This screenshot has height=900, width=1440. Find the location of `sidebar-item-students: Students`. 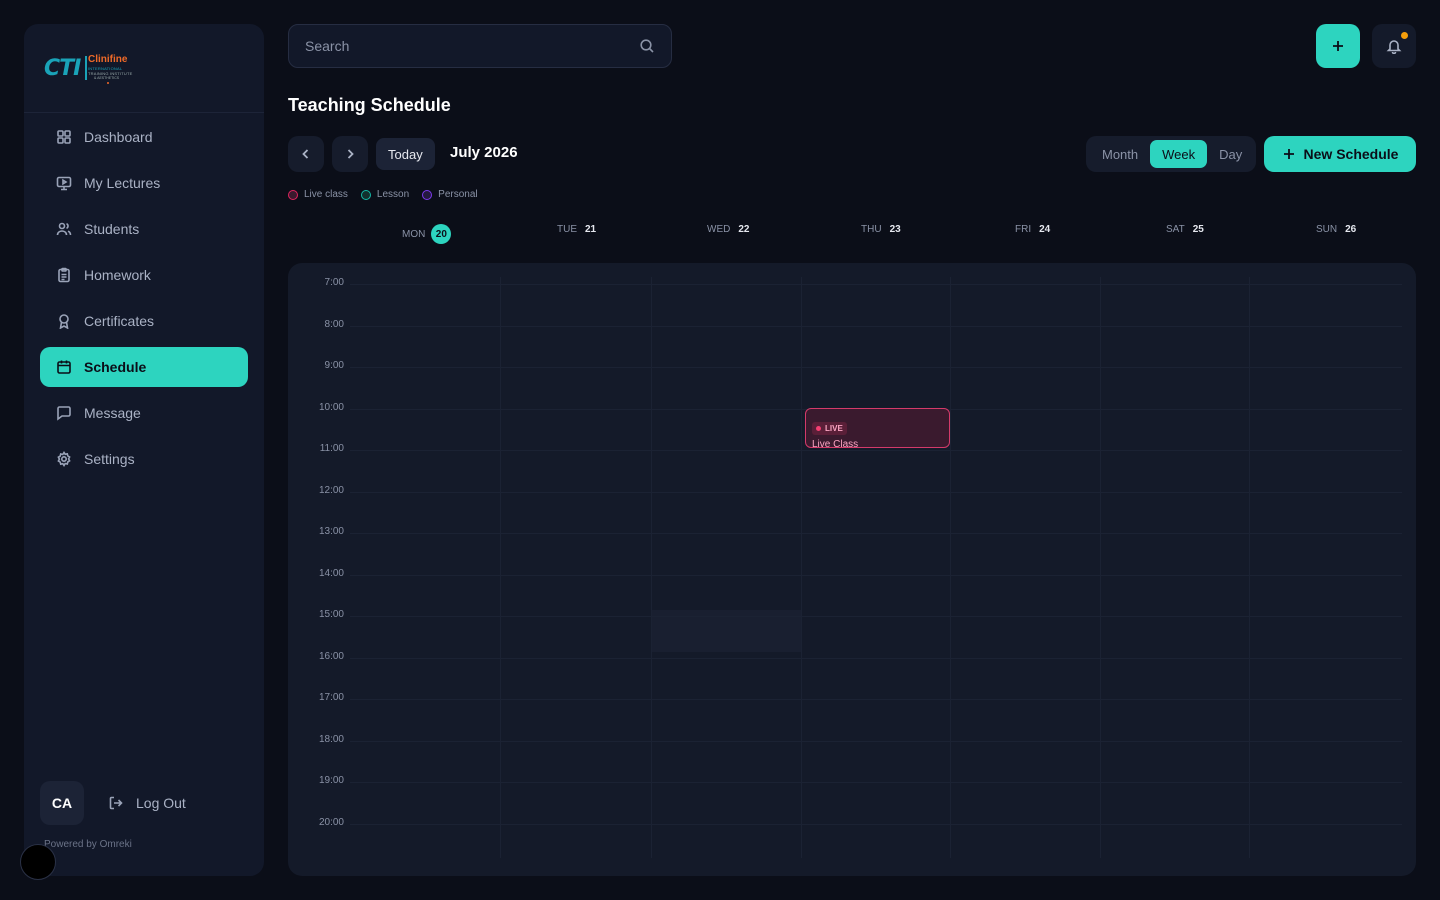

sidebar-item-students: Students is located at coordinates (144, 229).